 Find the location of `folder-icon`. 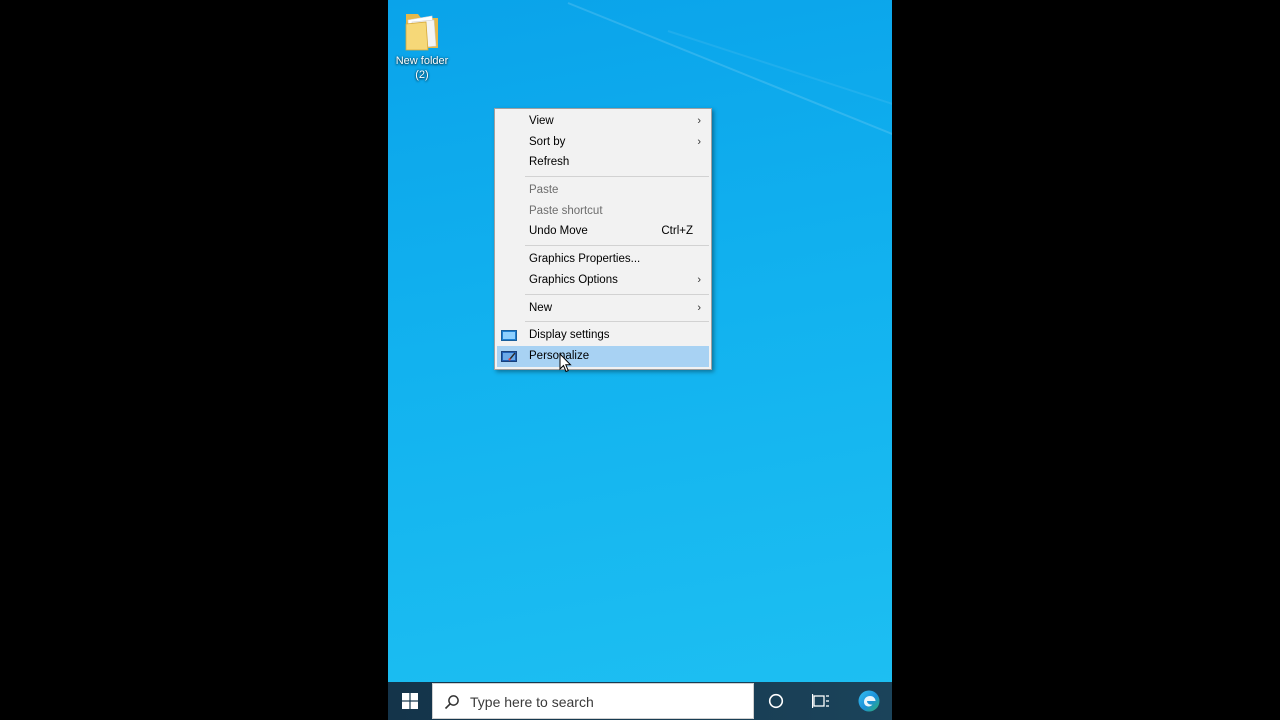

folder-icon is located at coordinates (421, 32).